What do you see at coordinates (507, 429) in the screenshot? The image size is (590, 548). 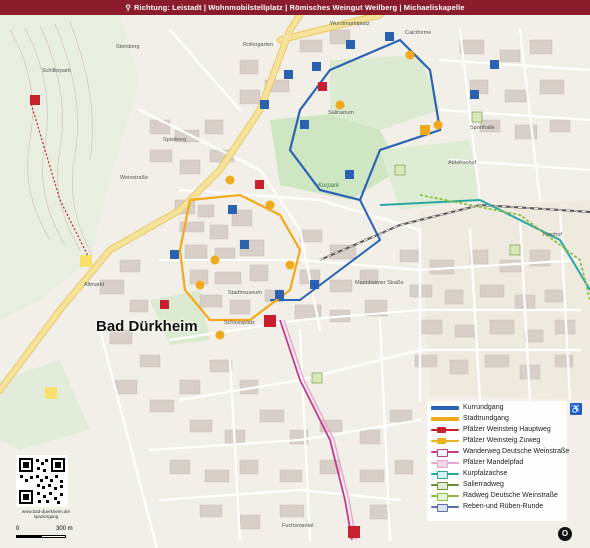 I see `legend-label: Pfälzer Weinsteig Hauptweg` at bounding box center [507, 429].